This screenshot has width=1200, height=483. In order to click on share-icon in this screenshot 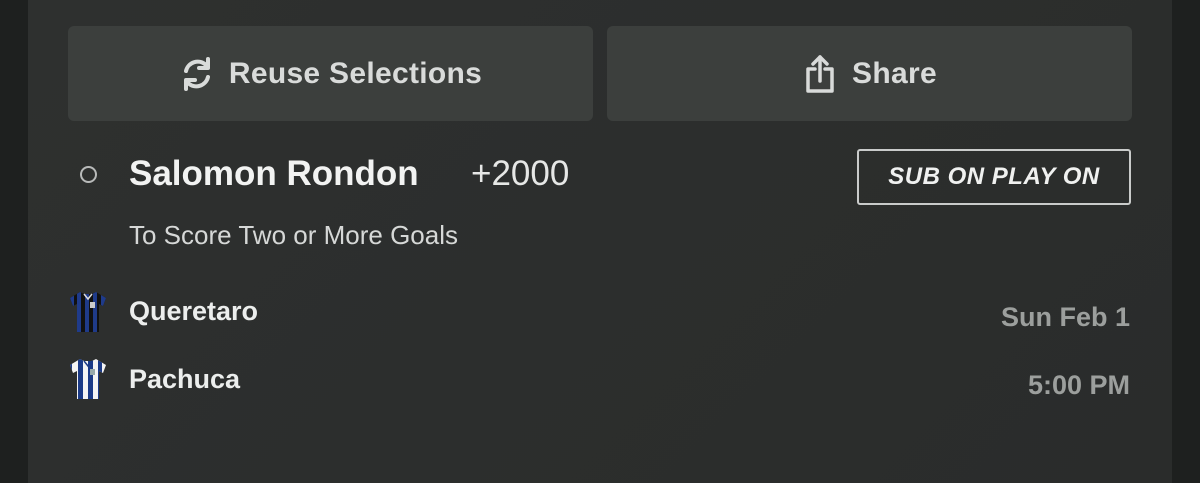, I will do `click(820, 74)`.